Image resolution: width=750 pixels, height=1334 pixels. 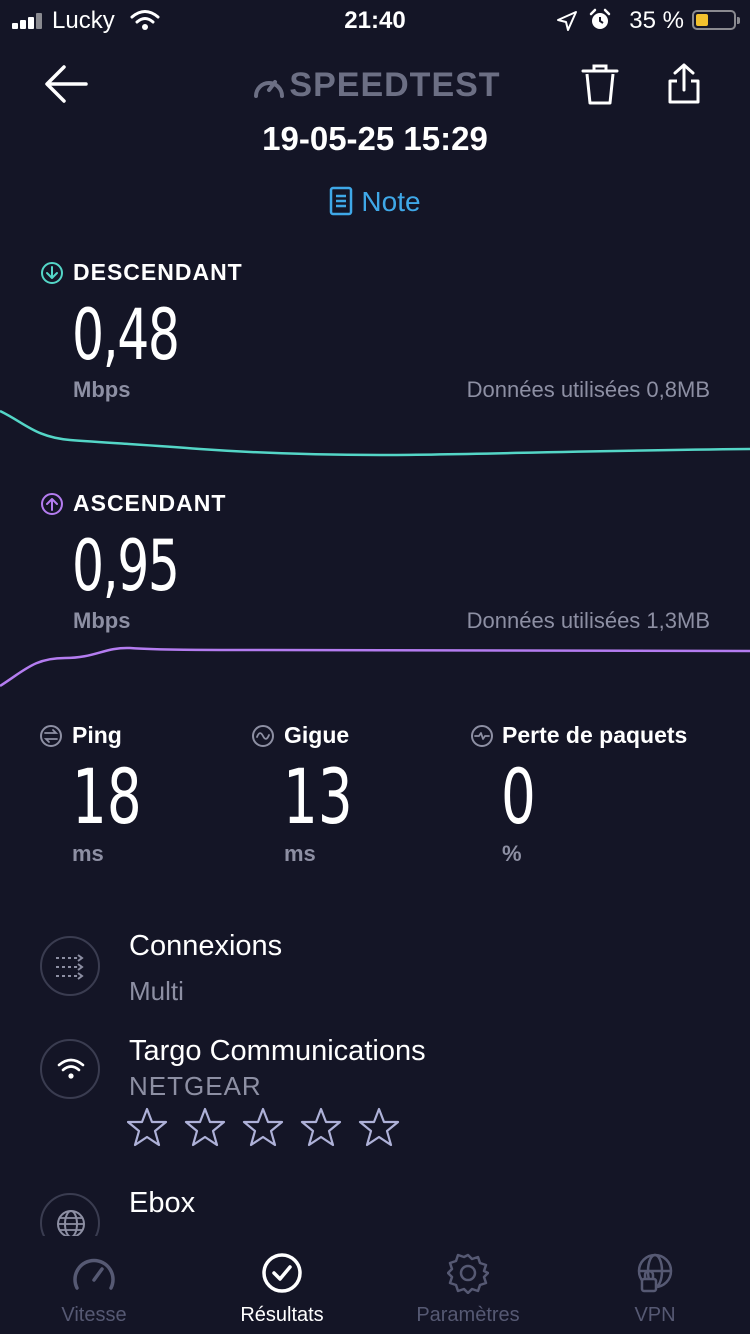 I want to click on settings-gear-icon, so click(x=468, y=1273).